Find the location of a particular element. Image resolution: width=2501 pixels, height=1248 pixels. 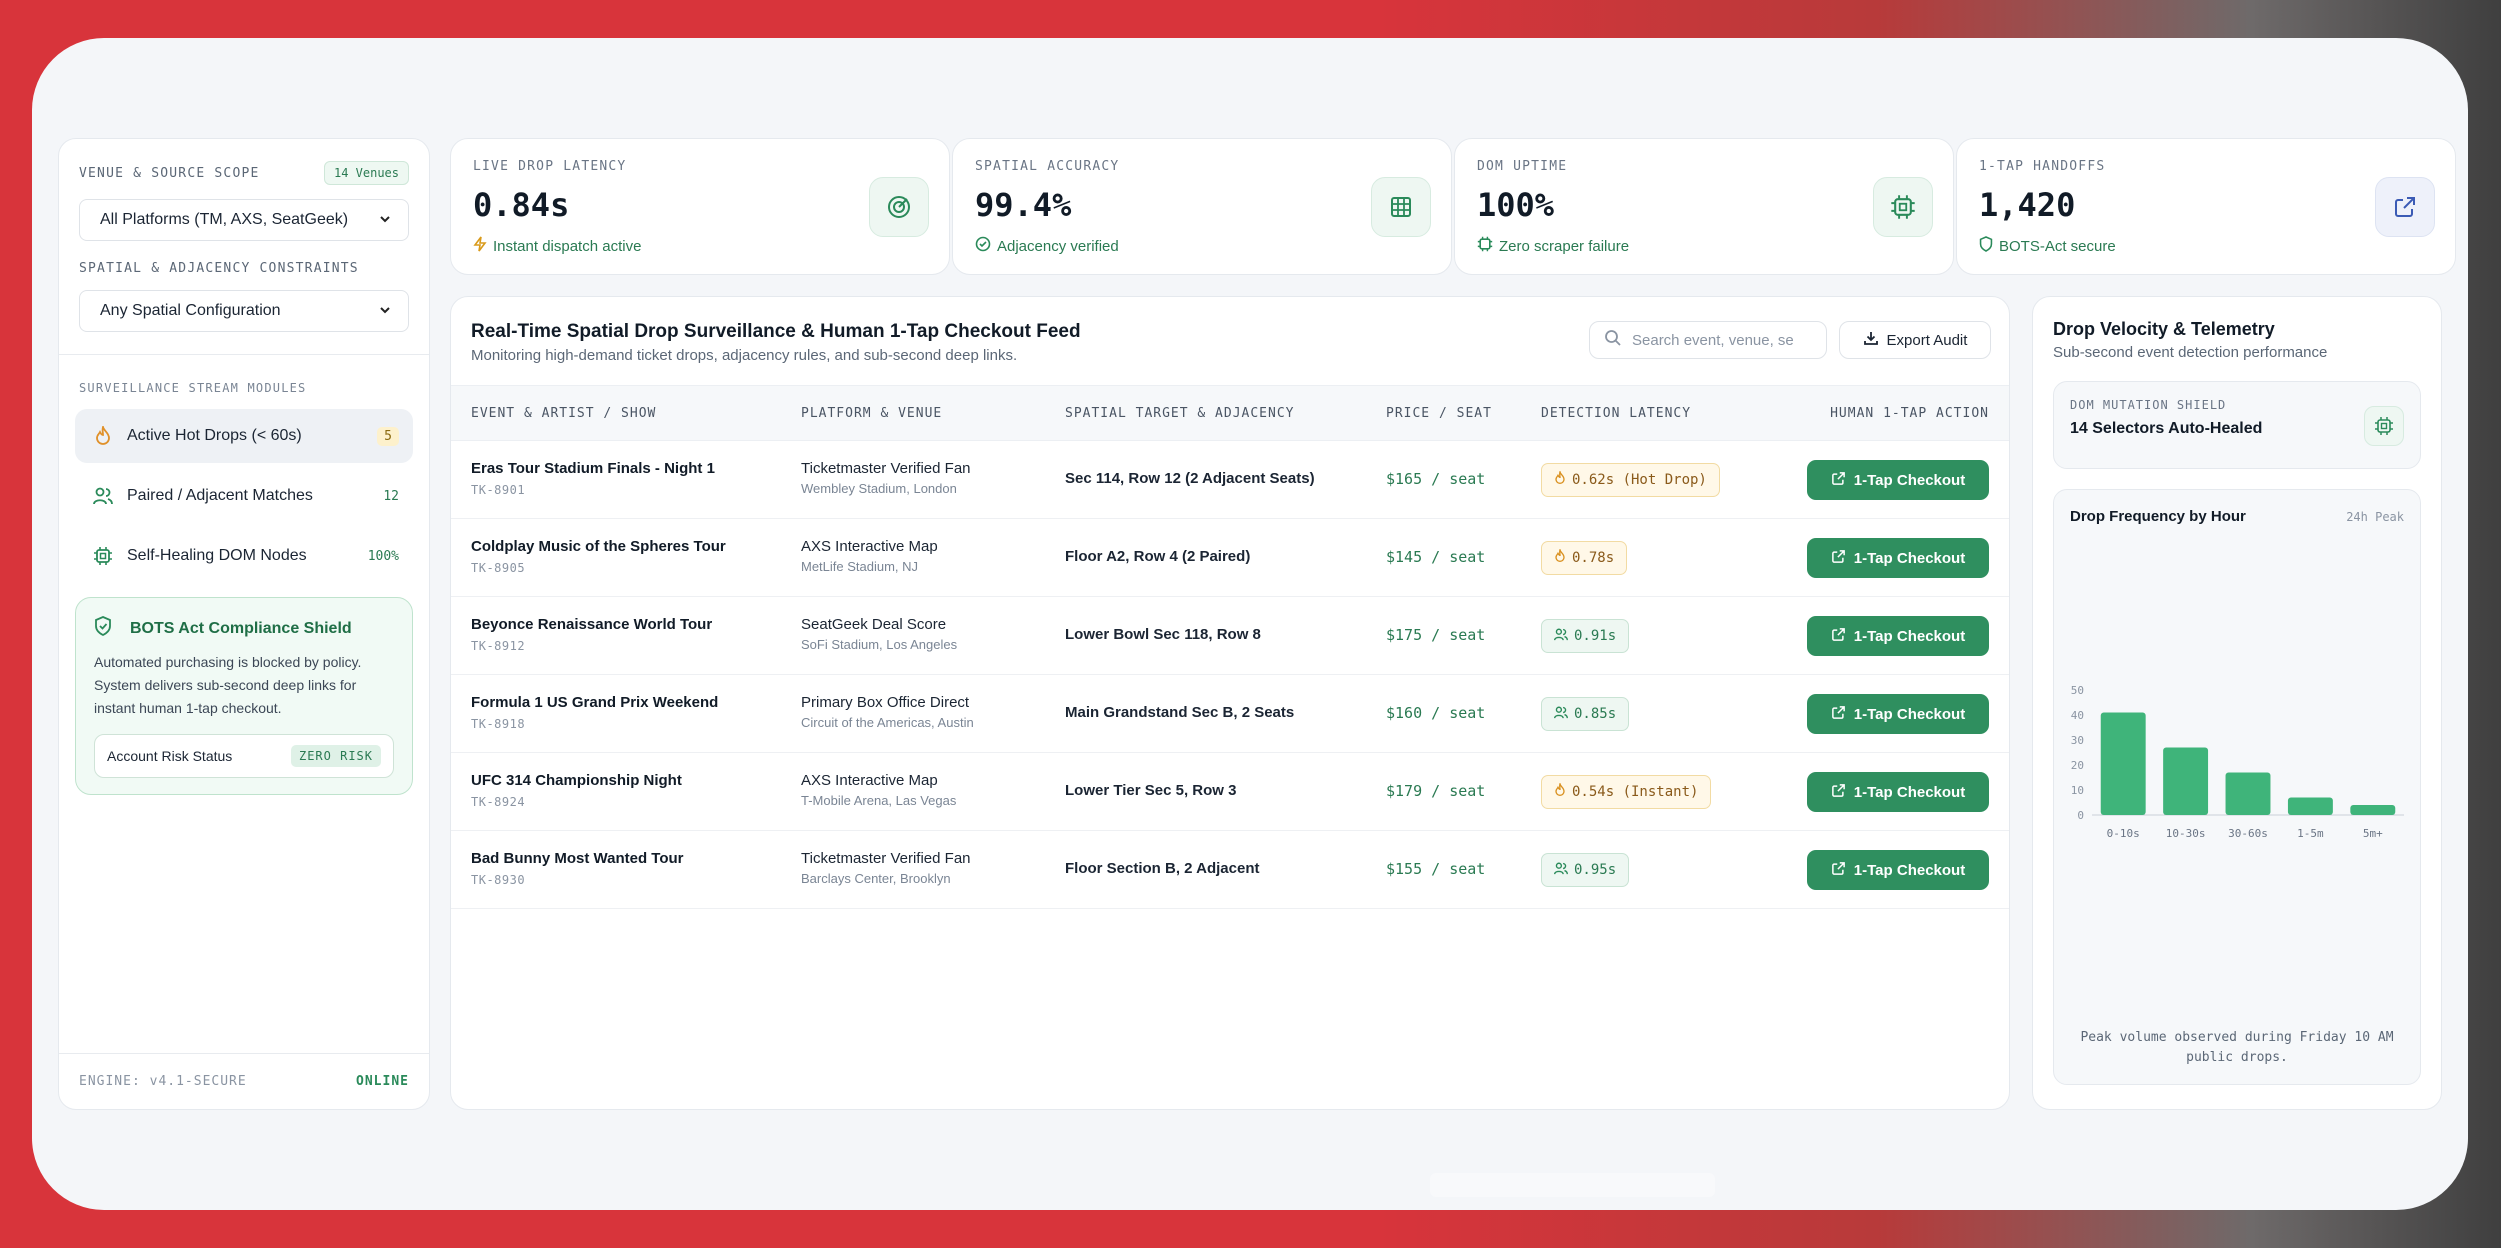

module-count: 100% is located at coordinates (383, 556).